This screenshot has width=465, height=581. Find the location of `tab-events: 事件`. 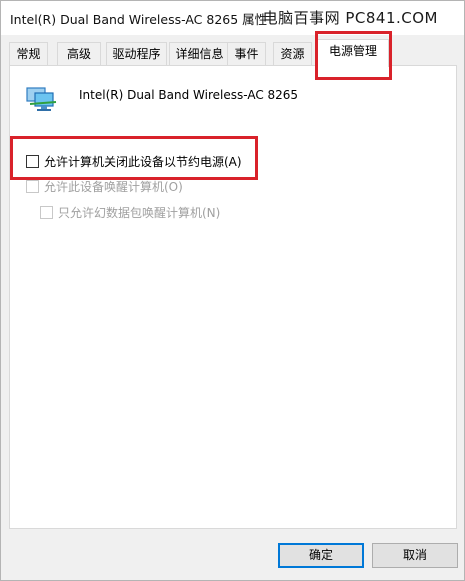

tab-events: 事件 is located at coordinates (246, 54).